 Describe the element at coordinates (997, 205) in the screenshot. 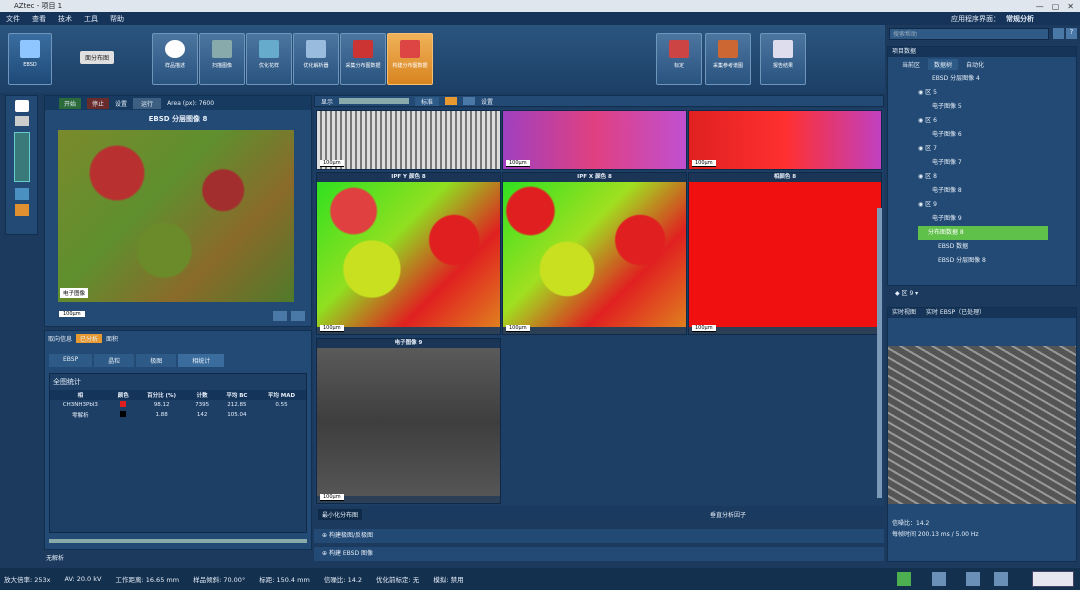

I see `tree-item: ◉ 区 9` at that location.